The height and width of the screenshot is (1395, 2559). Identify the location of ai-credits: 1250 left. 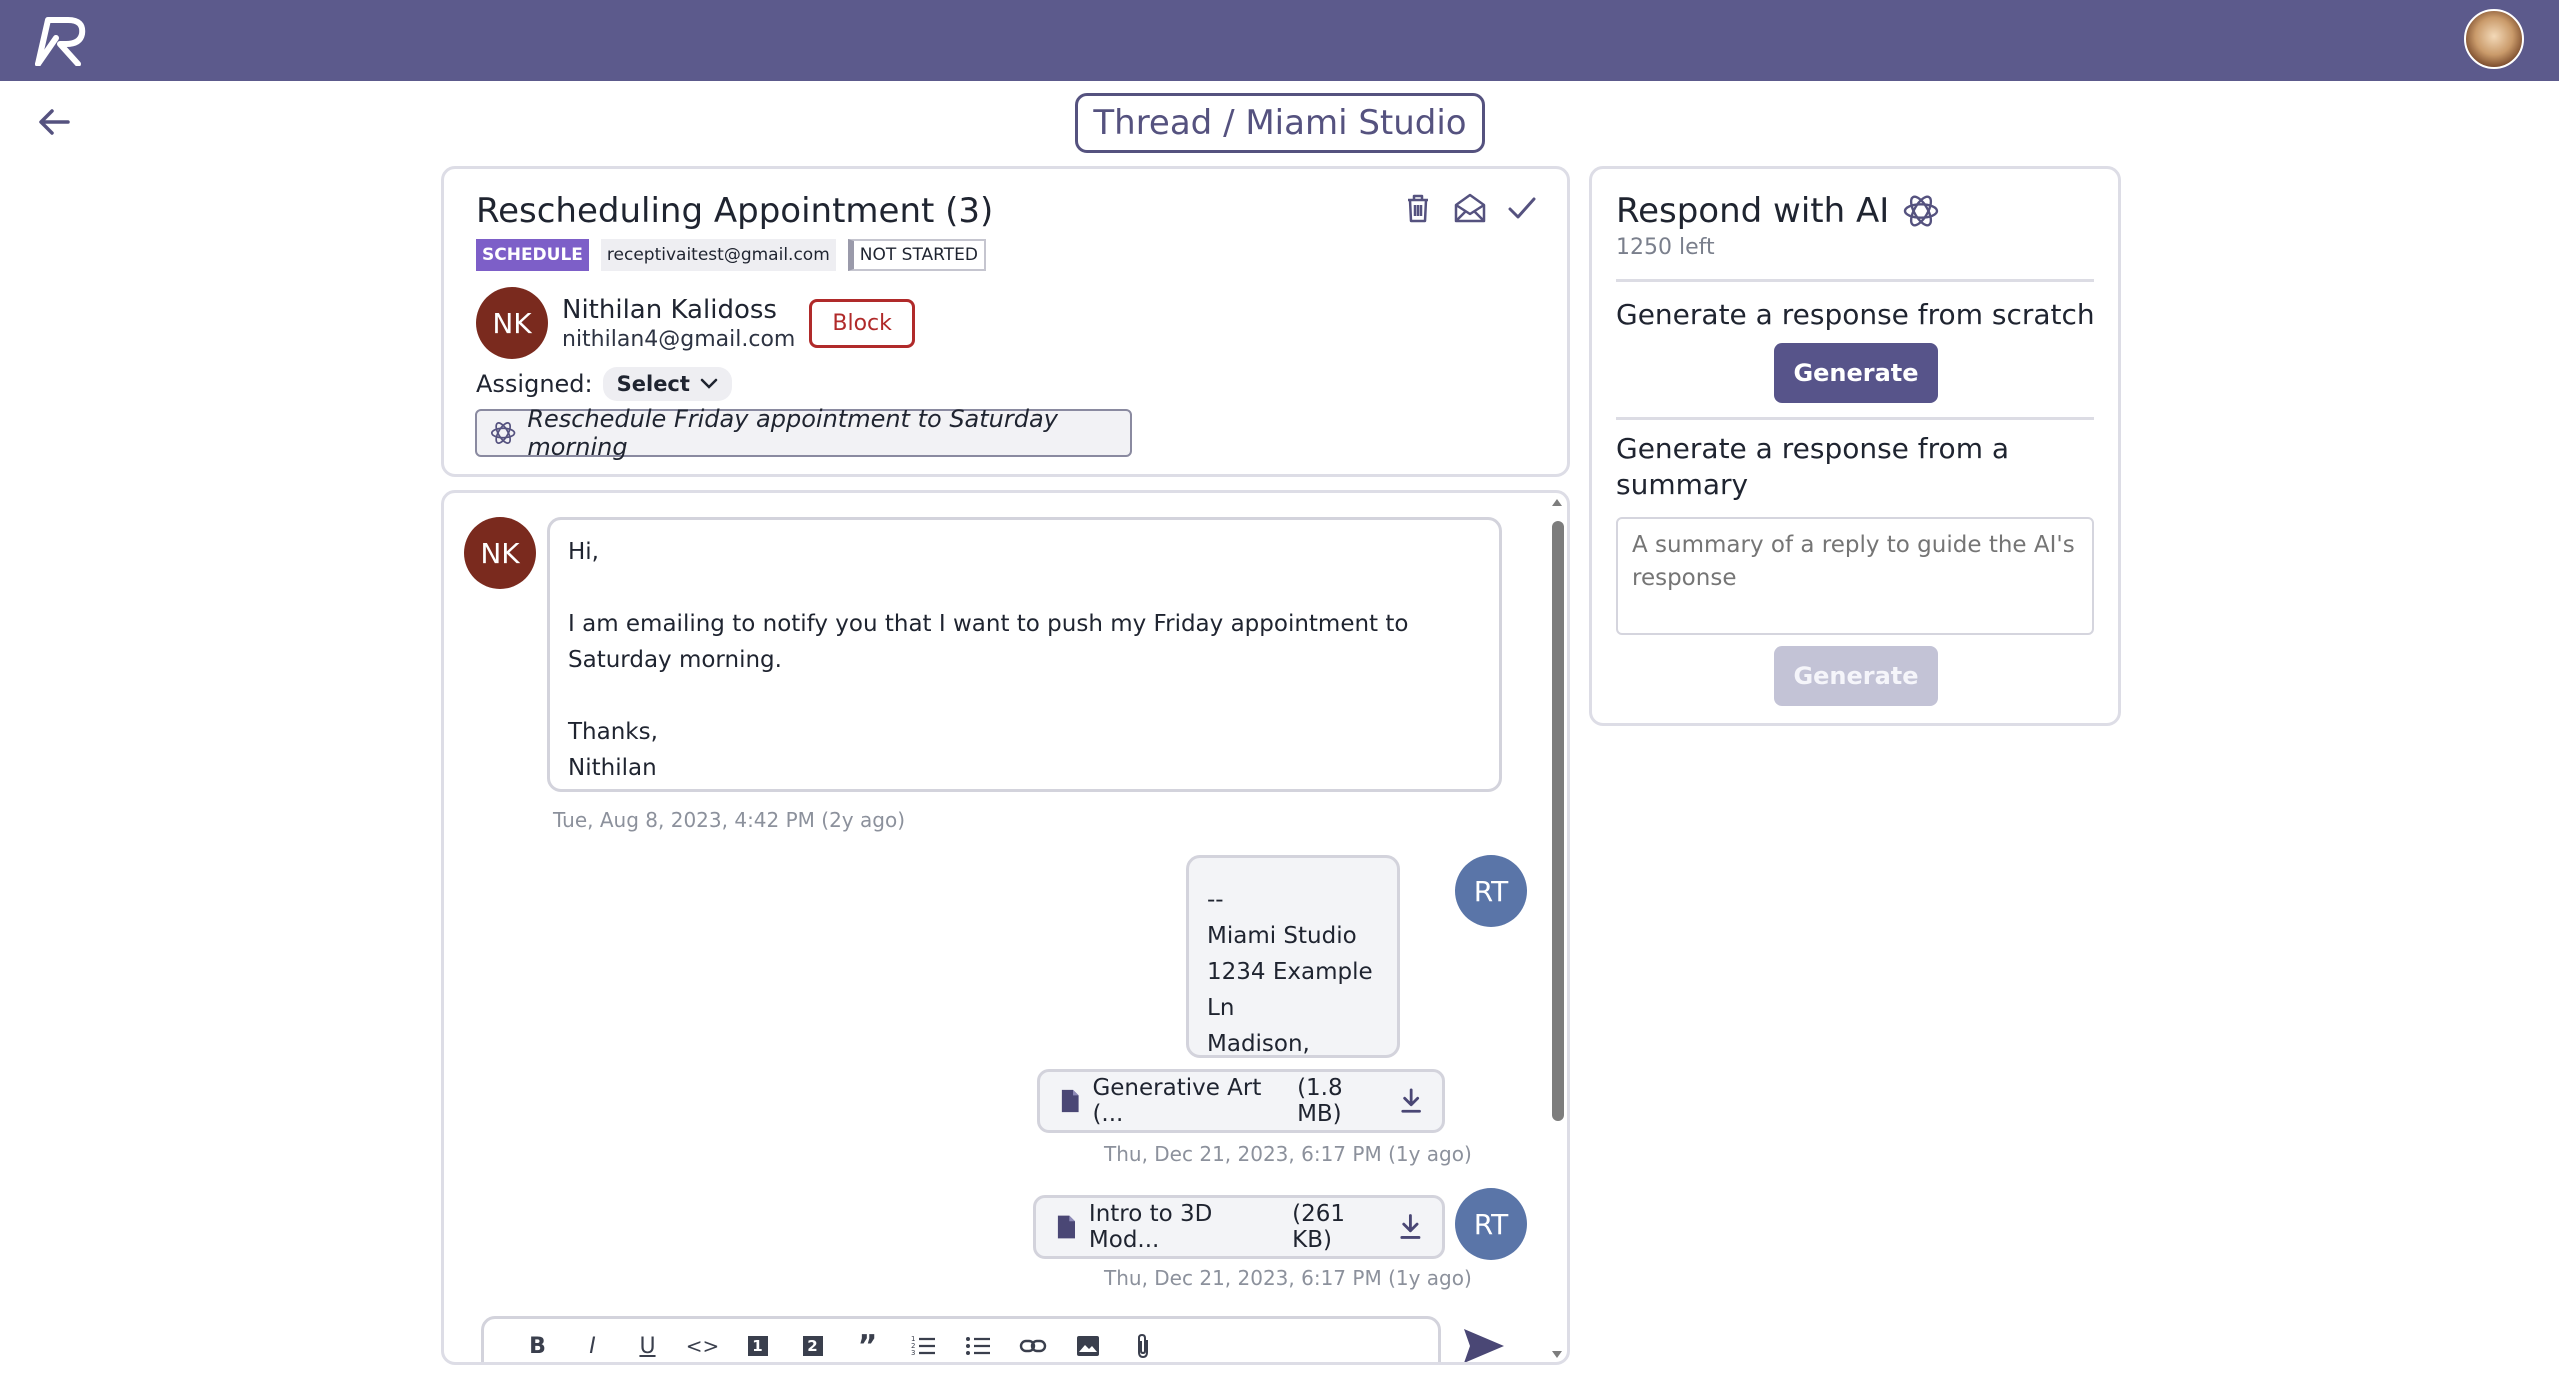
(1665, 247).